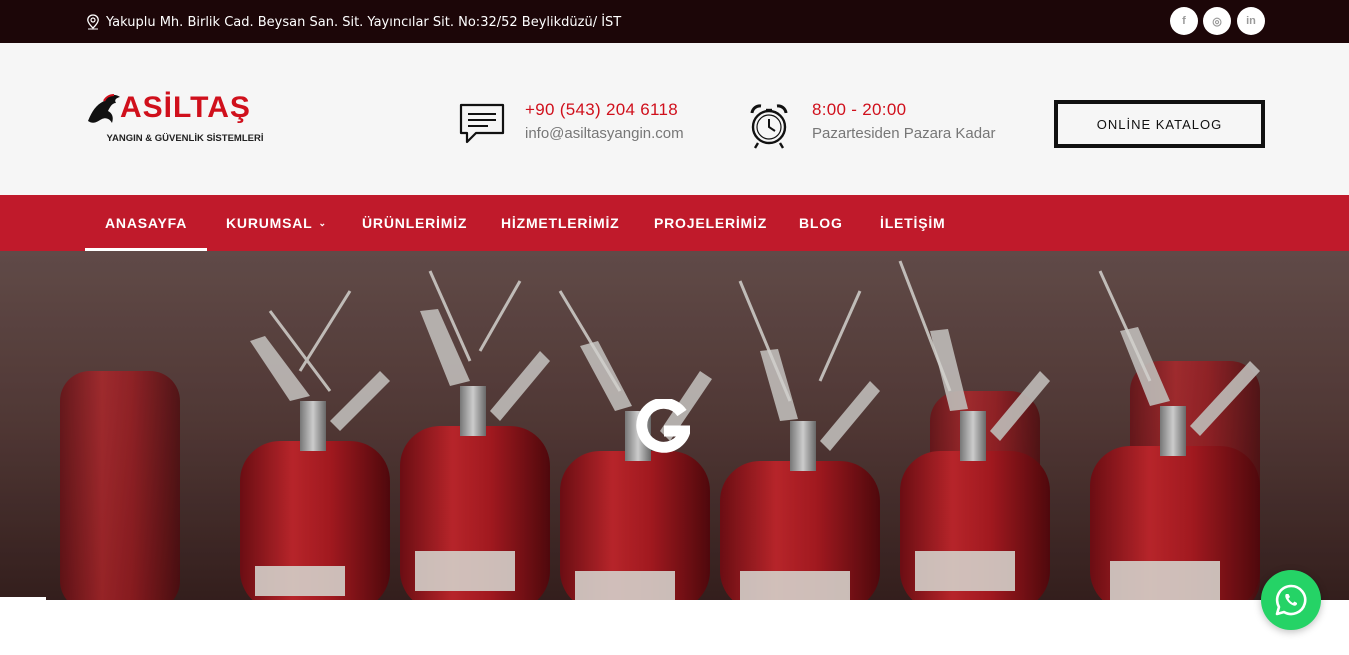  Describe the element at coordinates (185, 107) in the screenshot. I see `brand-name: ASİLTAŞ` at that location.